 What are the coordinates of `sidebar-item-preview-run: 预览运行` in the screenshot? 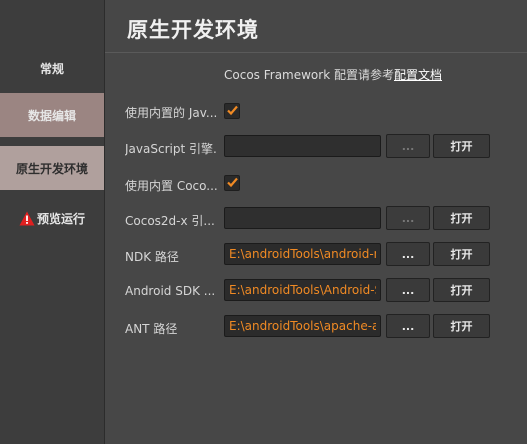 It's located at (52, 218).